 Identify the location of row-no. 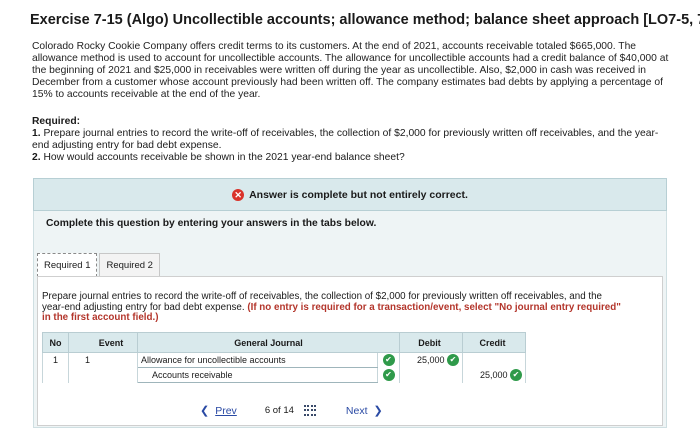
(55, 375).